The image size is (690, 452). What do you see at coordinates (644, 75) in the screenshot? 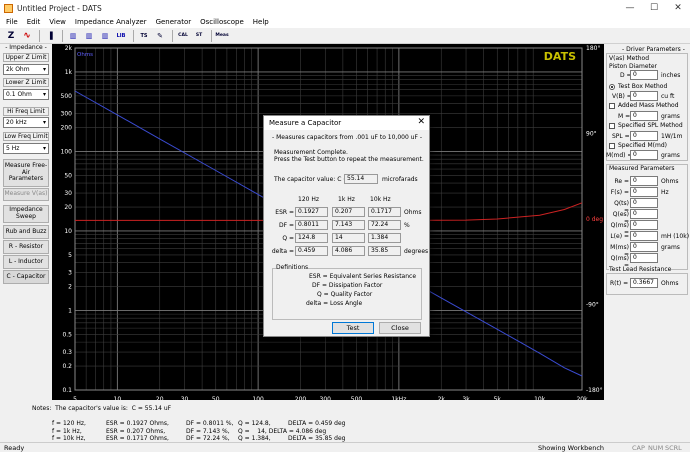
I see `d-input: 0` at bounding box center [644, 75].